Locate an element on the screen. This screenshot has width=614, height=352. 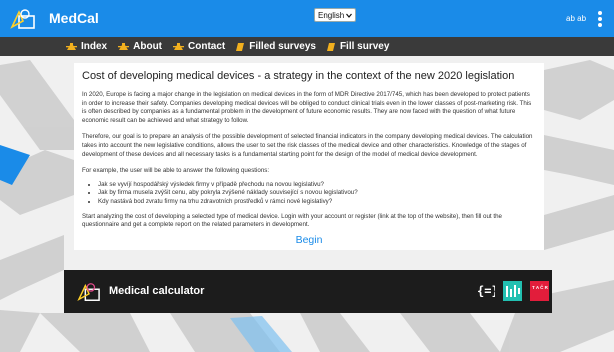
nav-item-fill-survey: Fill survey is located at coordinates (358, 46).